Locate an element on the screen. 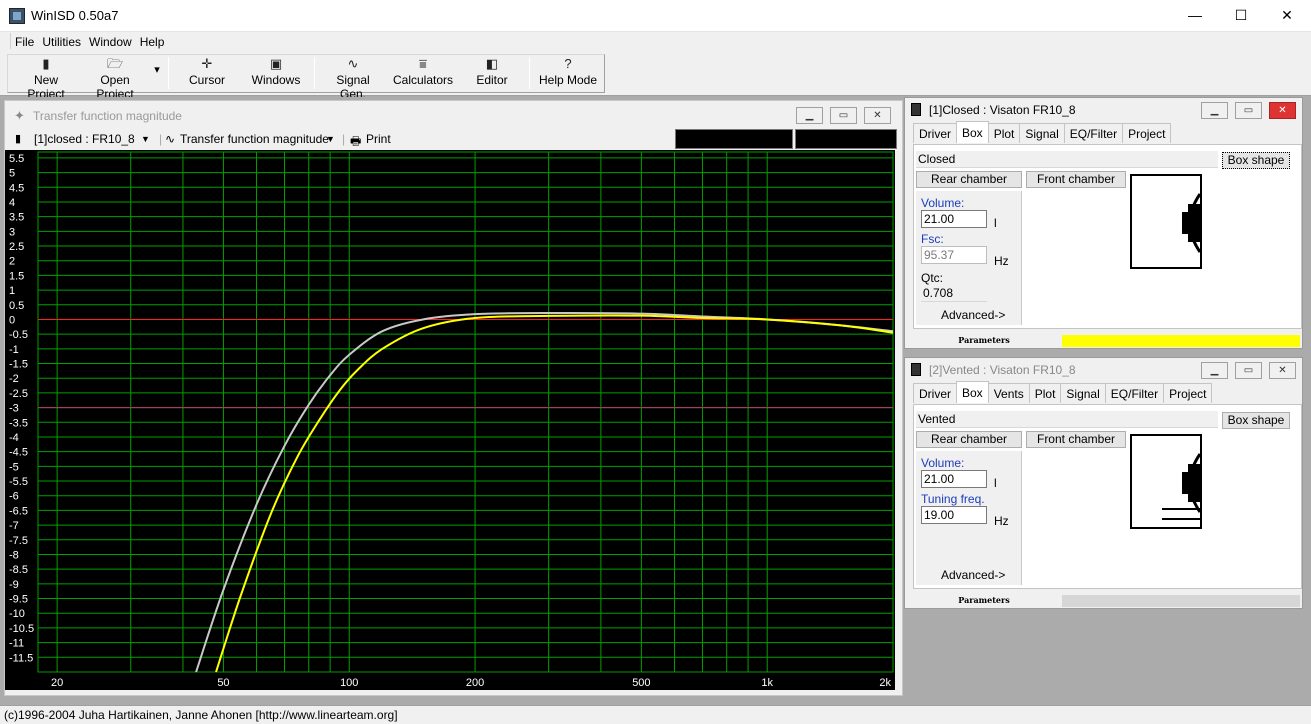 This screenshot has width=1311, height=724. closed-window-title: [1]Closed : Visaton FR10_8 is located at coordinates (1002, 110).